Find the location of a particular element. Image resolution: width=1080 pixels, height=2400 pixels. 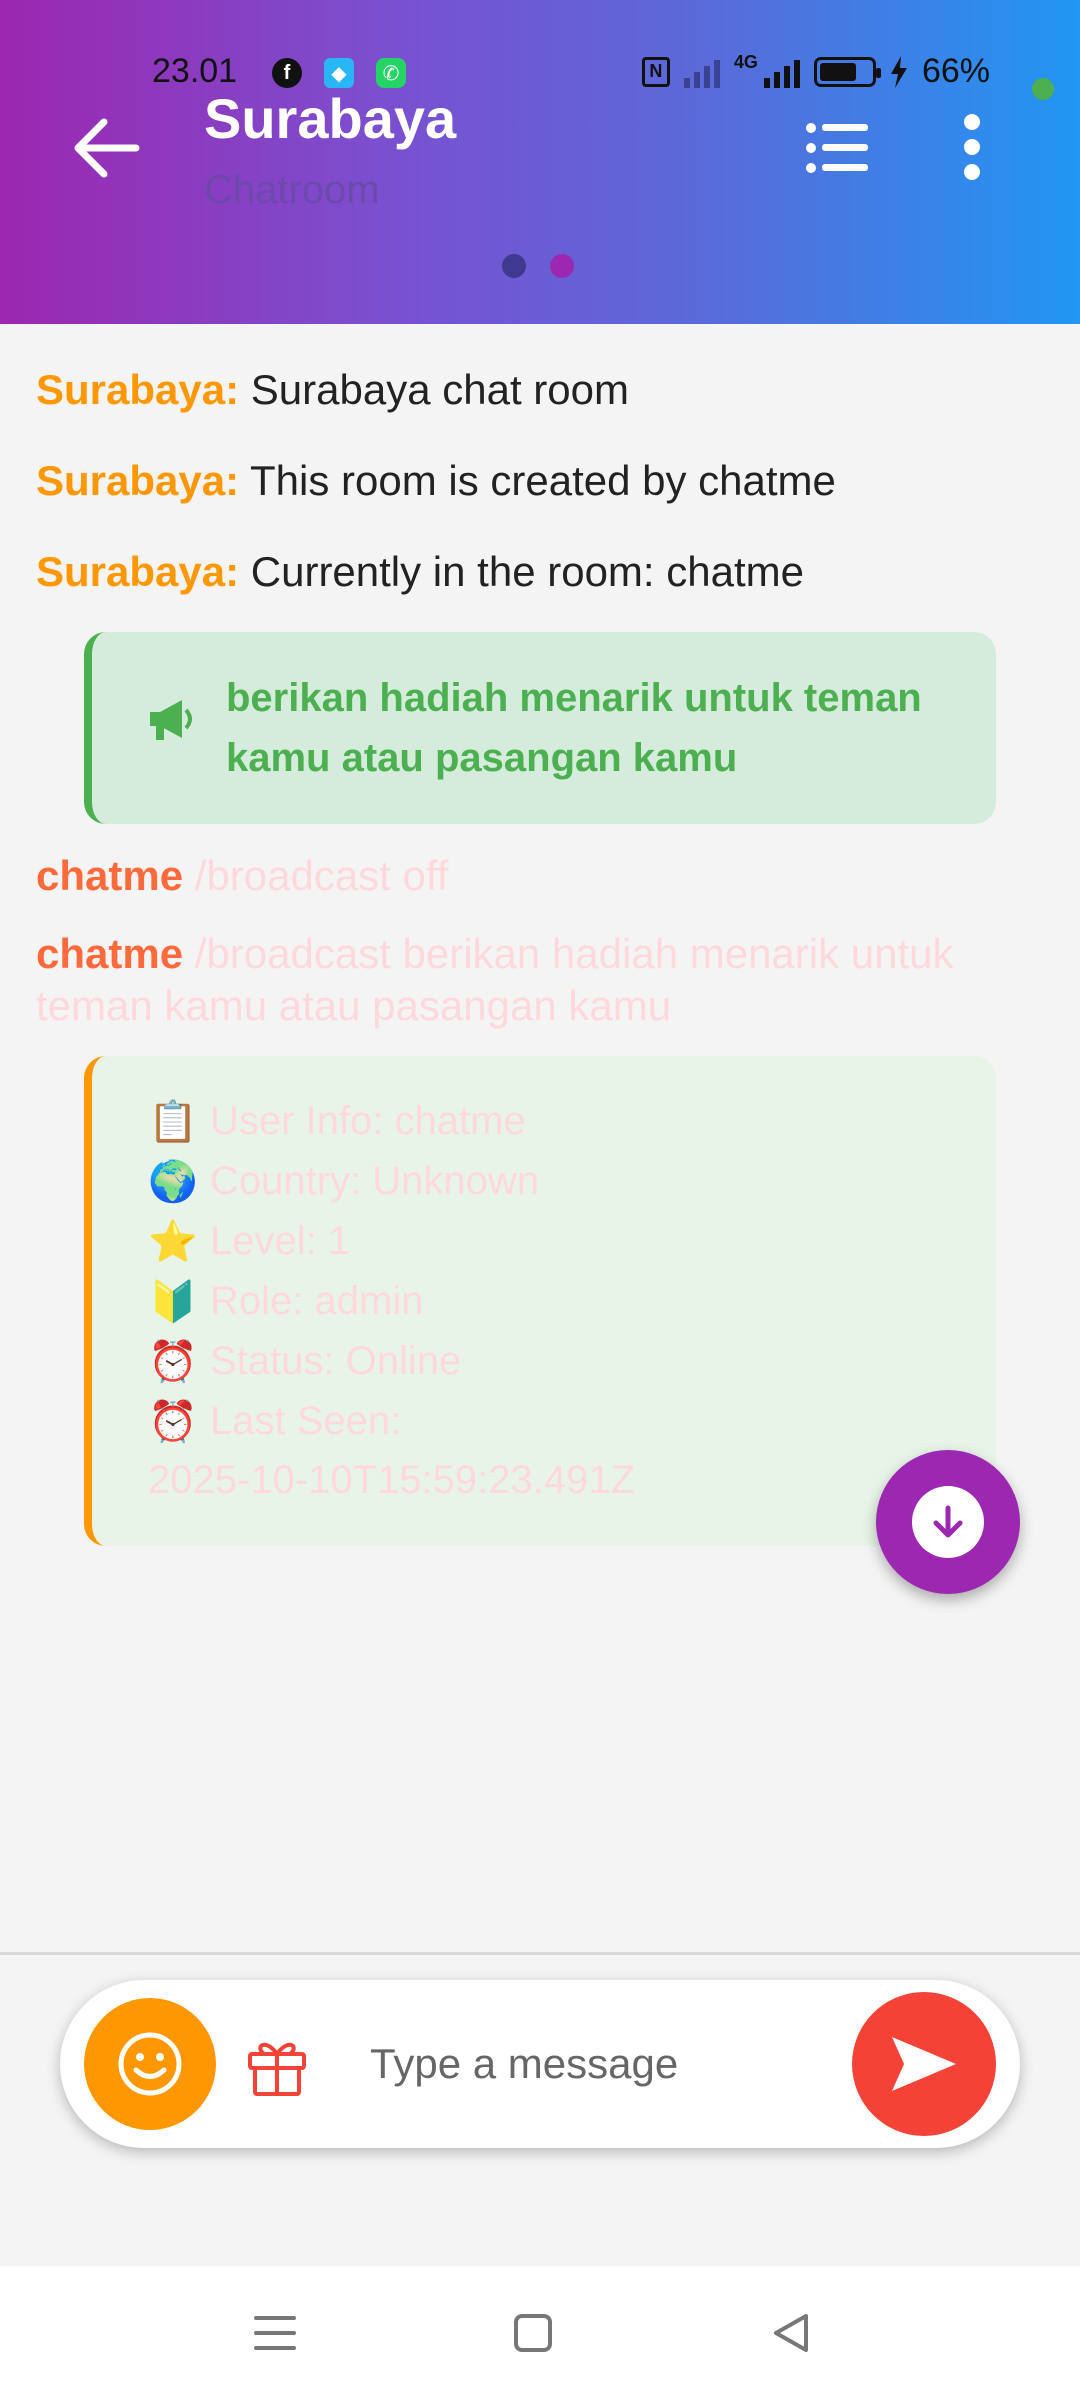

clipboard-icon: 📋 is located at coordinates (173, 1122).